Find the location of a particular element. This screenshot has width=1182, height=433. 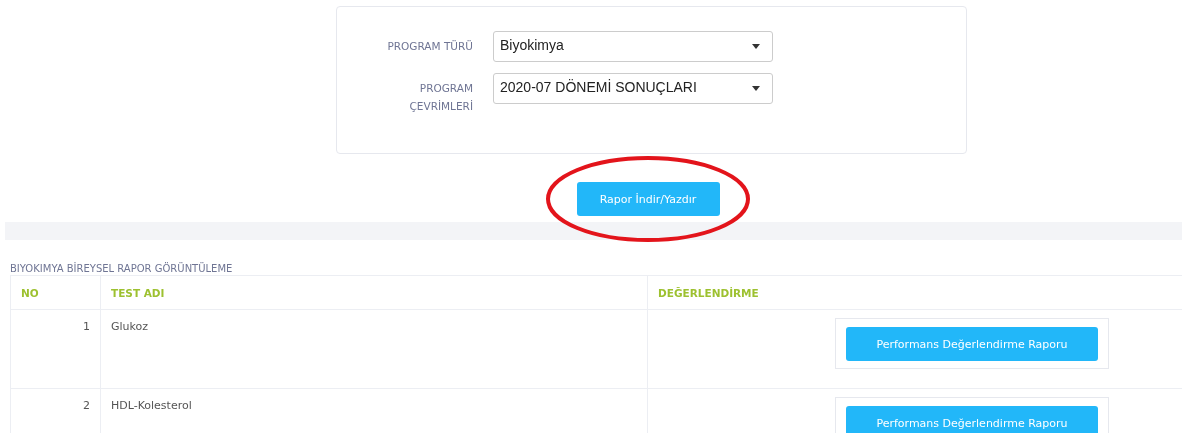

field-label: PROGRAM TÜRÜ is located at coordinates (430, 46).